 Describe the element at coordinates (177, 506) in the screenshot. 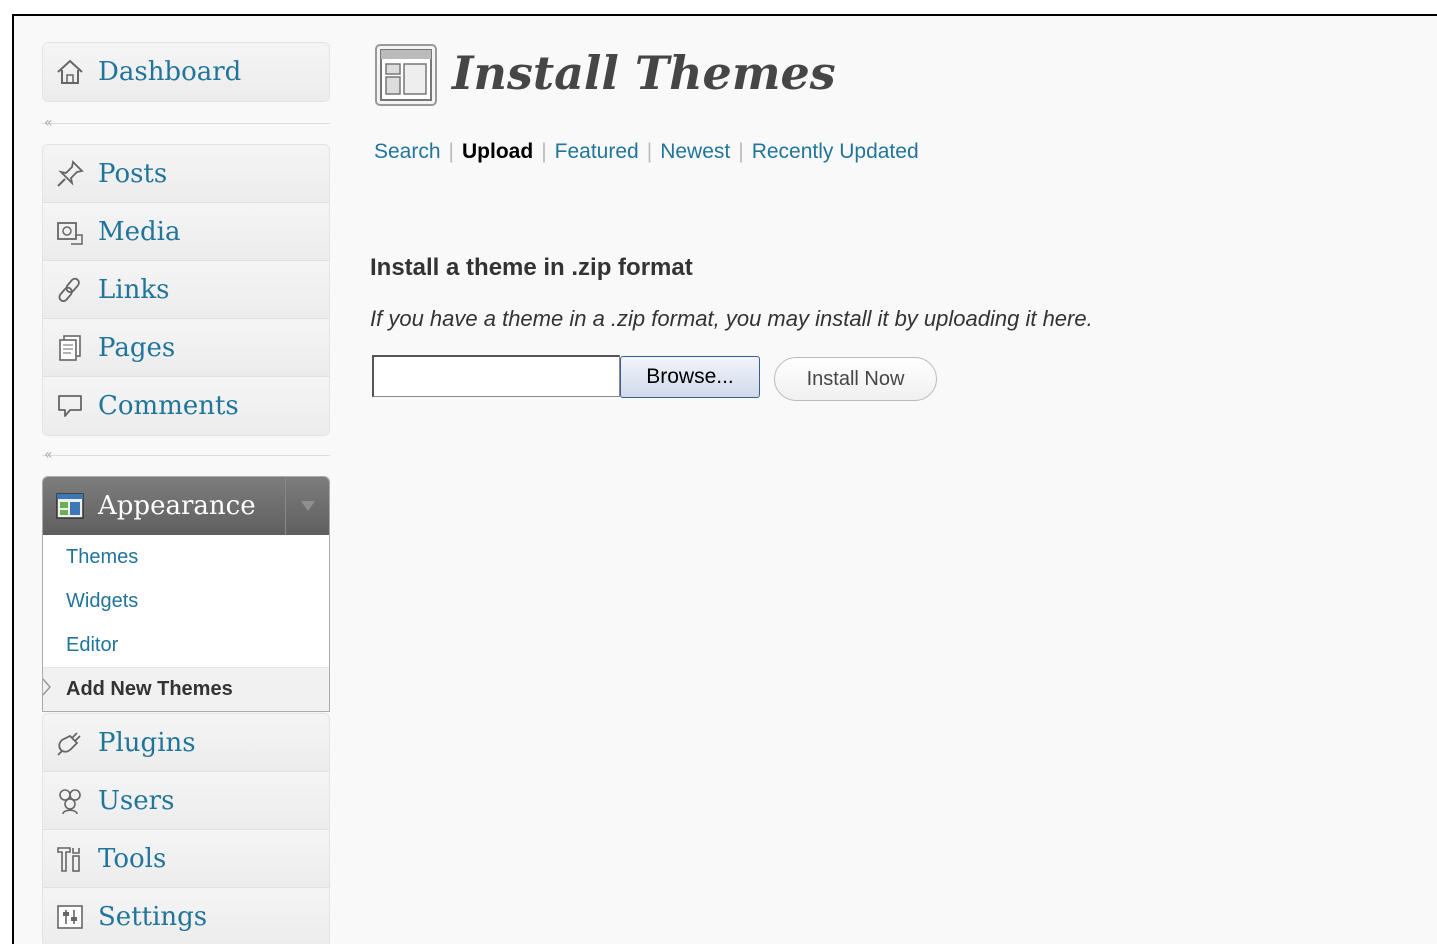

I see `sidebar-item-label: Appearance` at that location.